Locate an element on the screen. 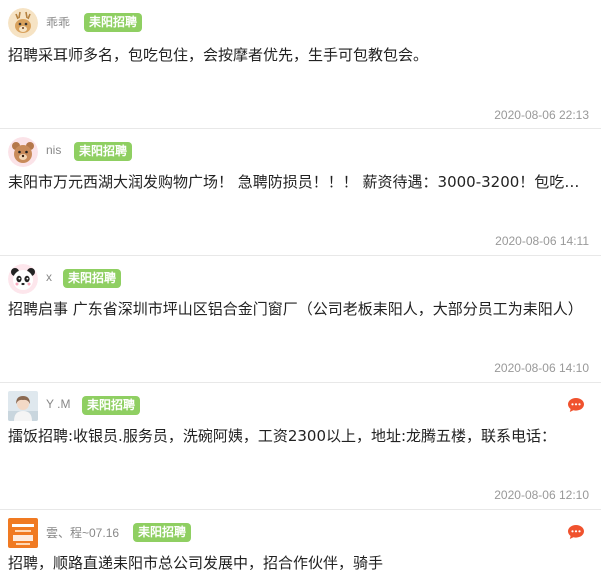 This screenshot has height=588, width=601. person-photo-avatar-icon is located at coordinates (23, 406).